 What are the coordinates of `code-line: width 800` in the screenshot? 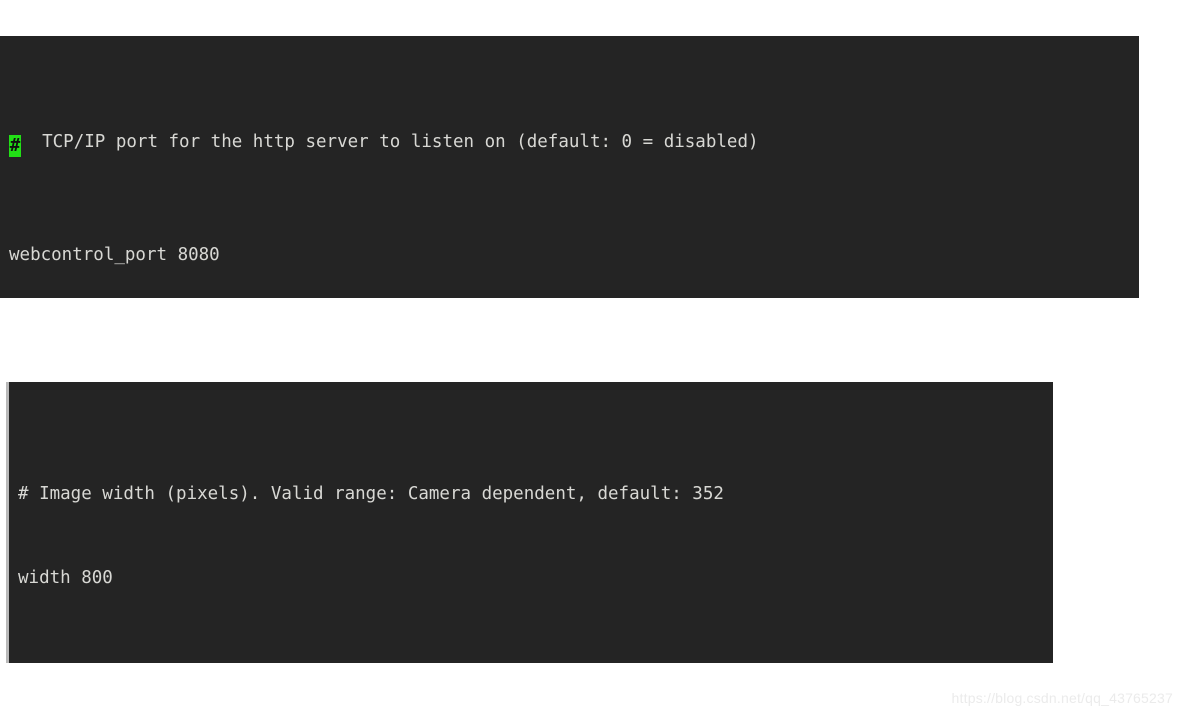 It's located at (65, 578).